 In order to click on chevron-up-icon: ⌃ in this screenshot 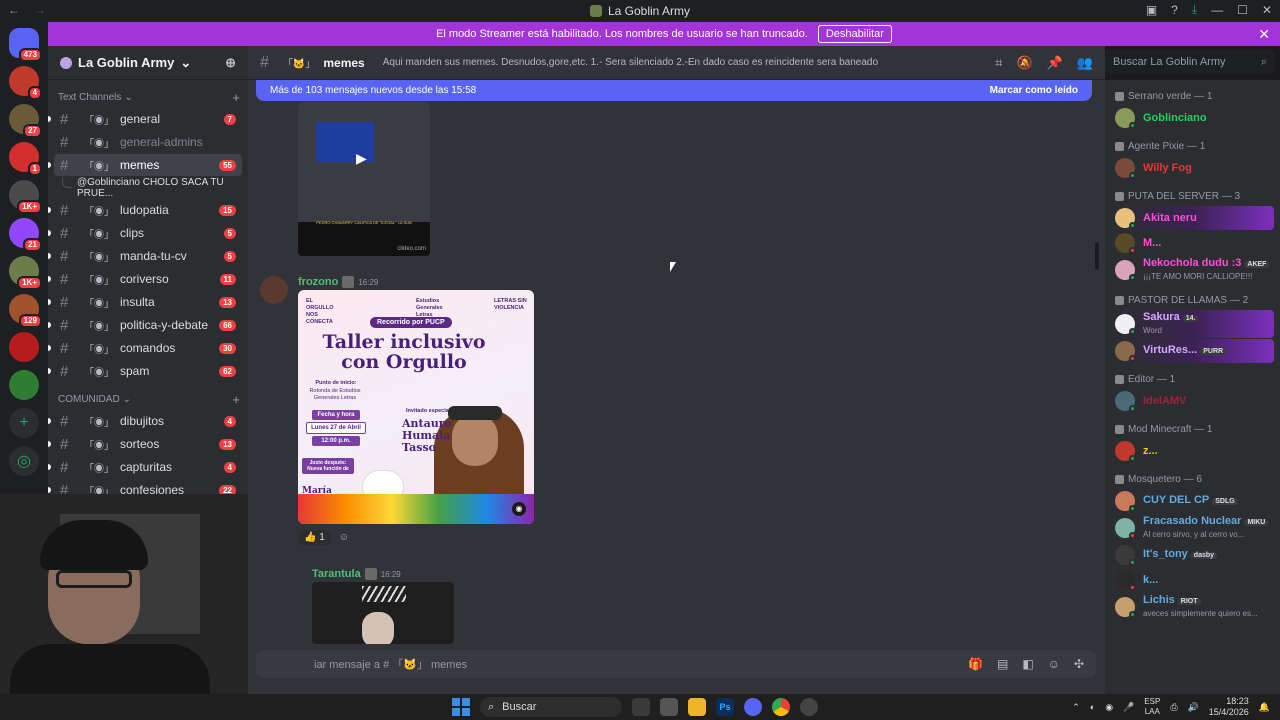, I will do `click(1076, 707)`.